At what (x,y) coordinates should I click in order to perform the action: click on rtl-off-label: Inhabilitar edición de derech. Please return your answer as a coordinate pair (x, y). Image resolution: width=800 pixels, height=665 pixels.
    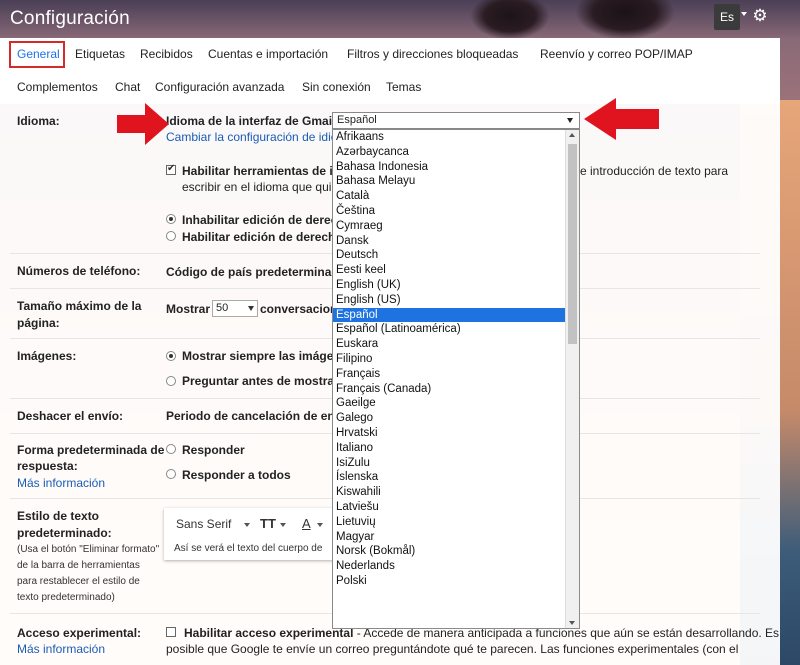
    Looking at the image, I should click on (263, 220).